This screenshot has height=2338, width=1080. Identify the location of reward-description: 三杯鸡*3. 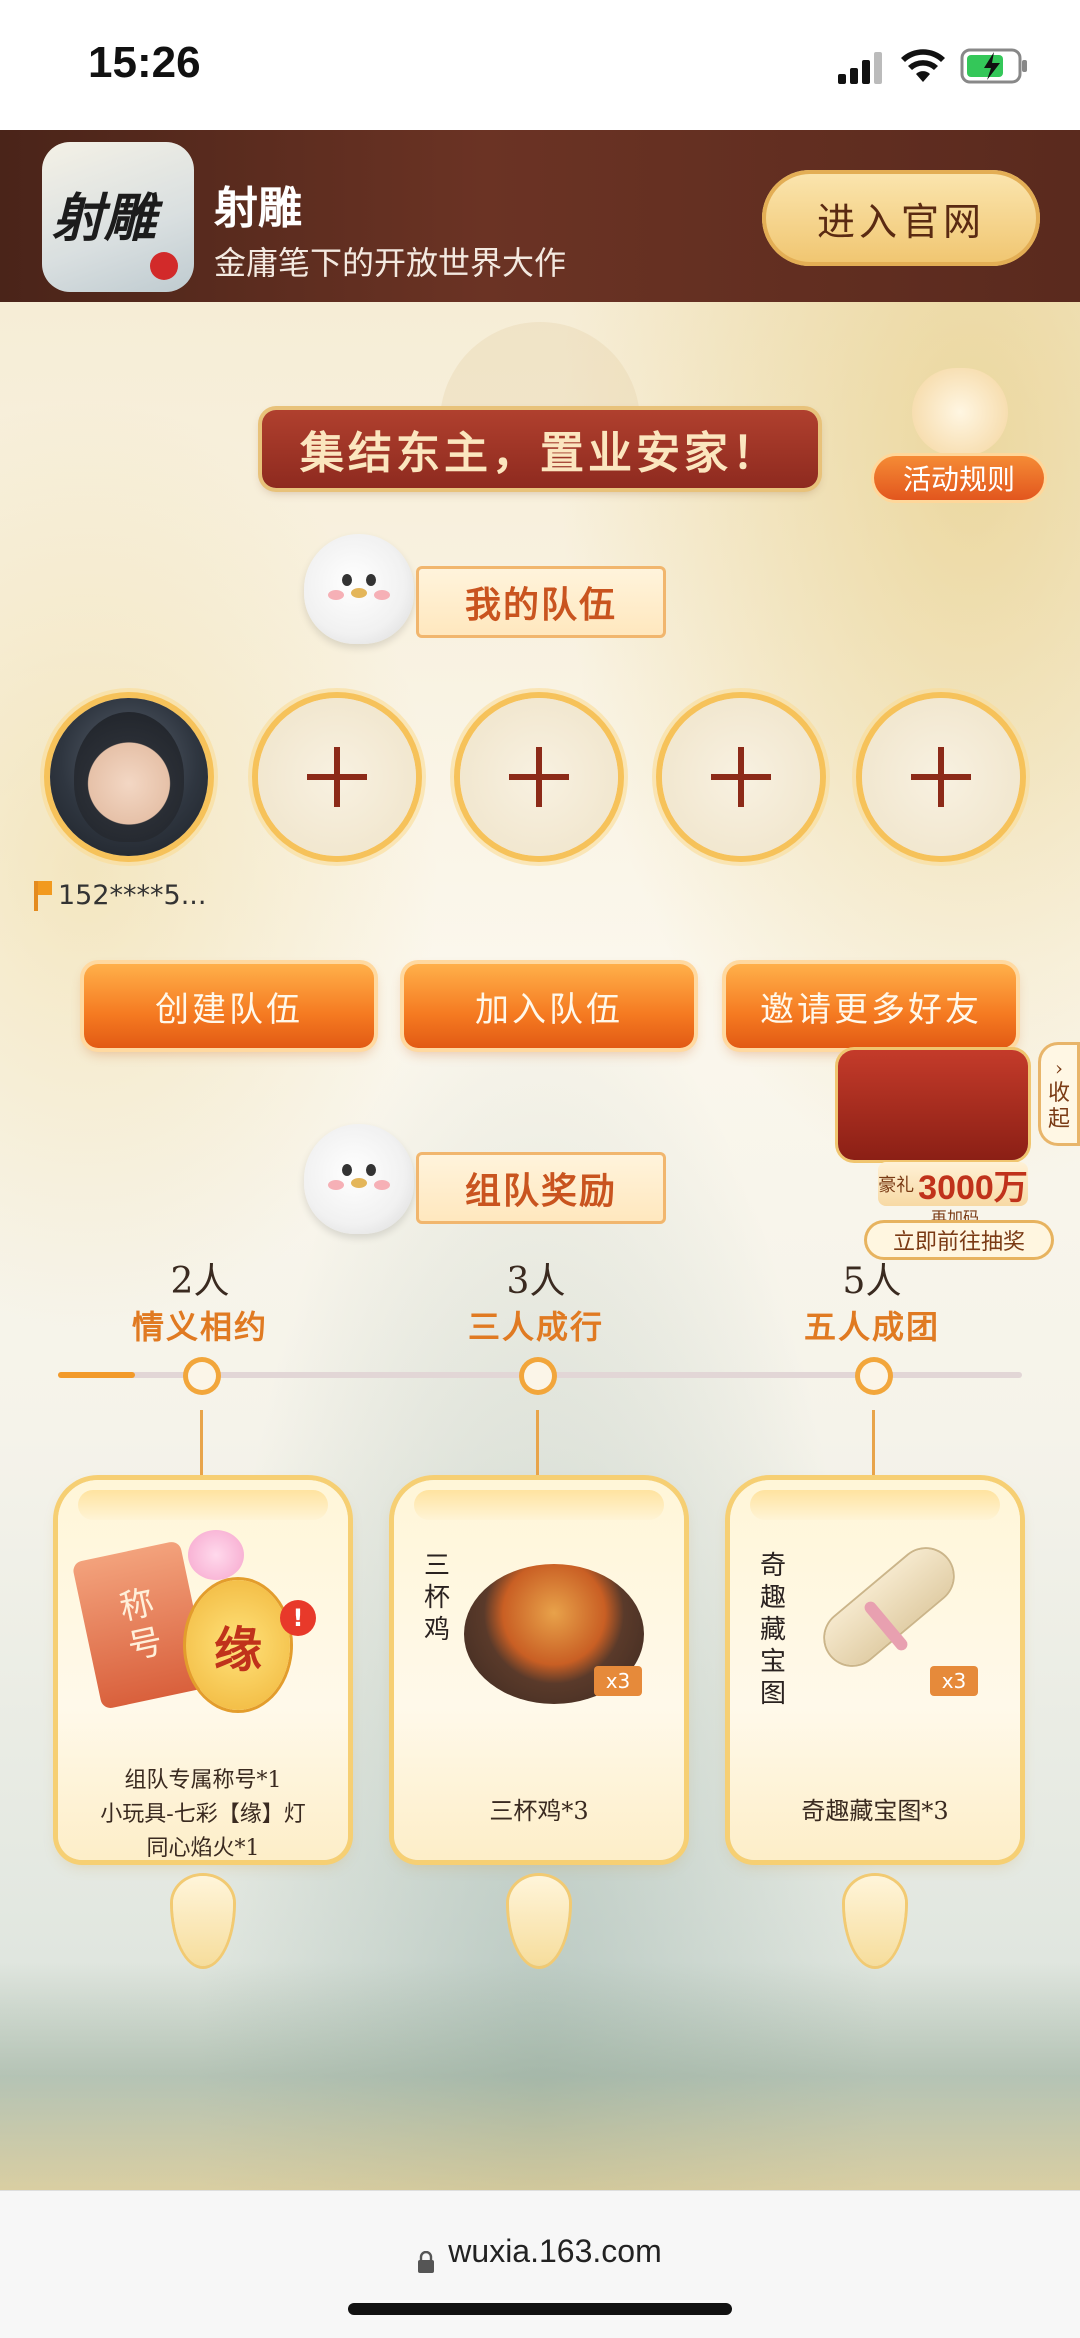
(539, 1811).